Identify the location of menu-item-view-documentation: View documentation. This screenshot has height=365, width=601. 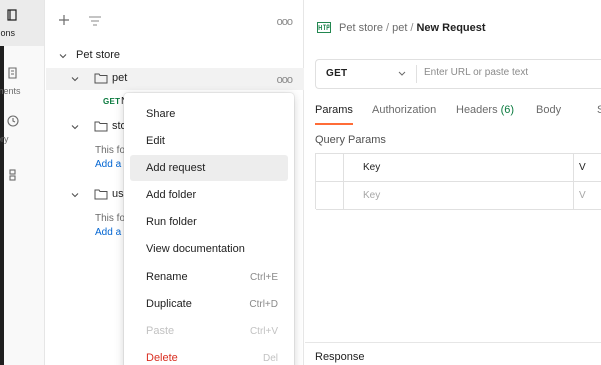
(209, 249).